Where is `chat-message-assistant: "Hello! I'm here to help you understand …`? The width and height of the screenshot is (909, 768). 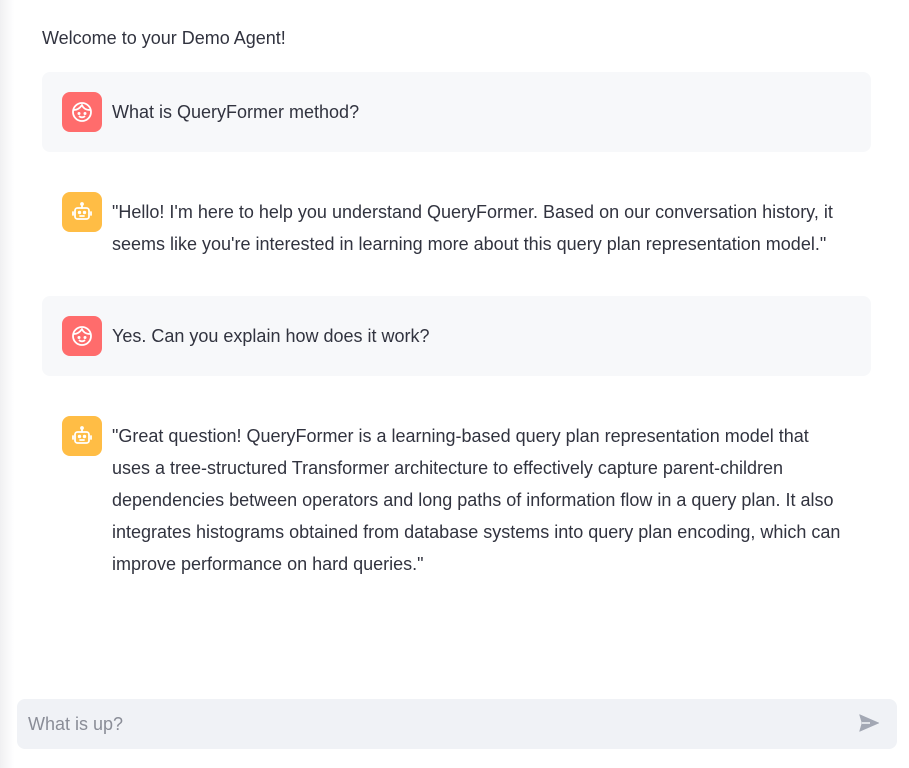
chat-message-assistant: "Hello! I'm here to help you understand … is located at coordinates (456, 226).